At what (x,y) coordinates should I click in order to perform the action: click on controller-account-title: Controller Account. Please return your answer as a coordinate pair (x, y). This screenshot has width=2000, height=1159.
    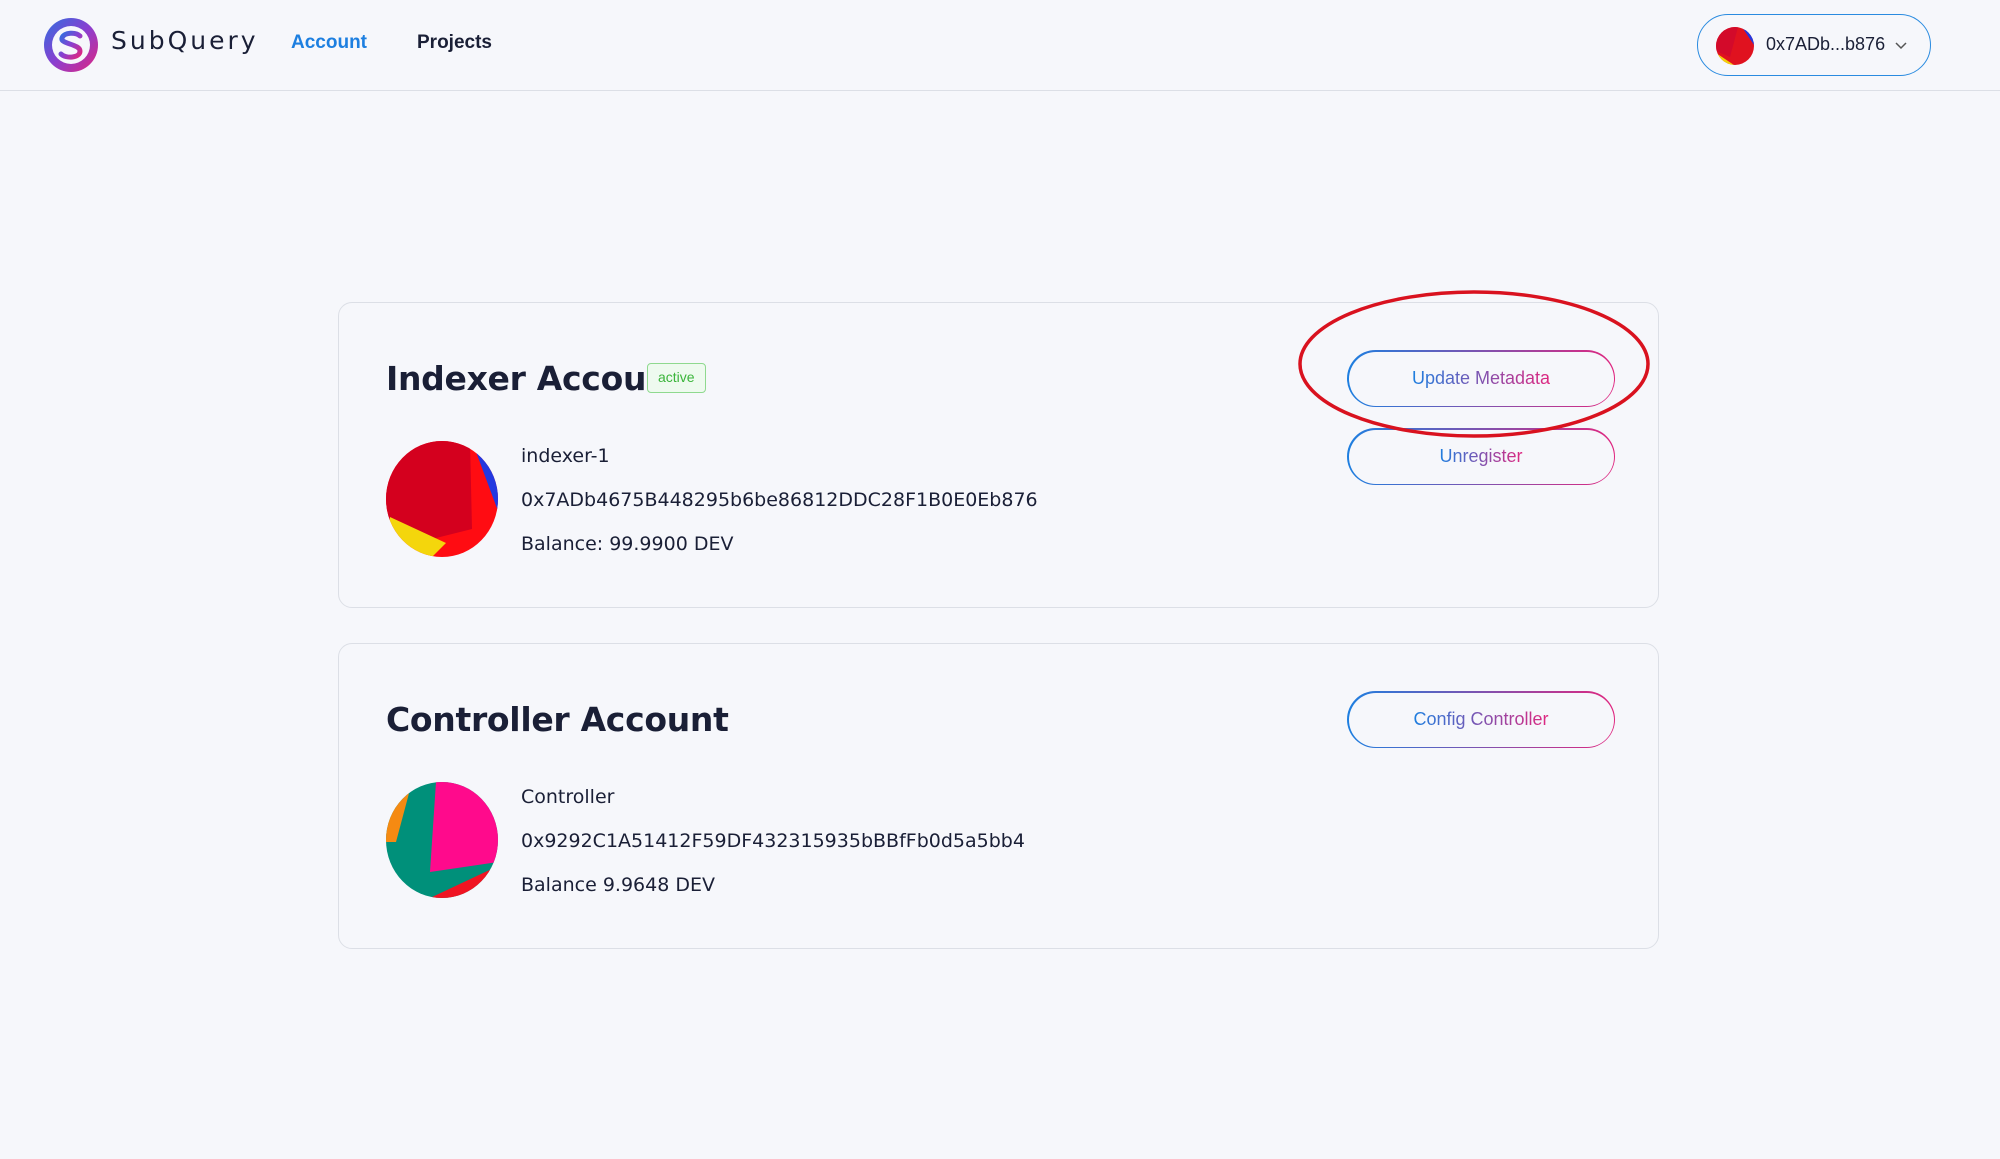
    Looking at the image, I should click on (557, 719).